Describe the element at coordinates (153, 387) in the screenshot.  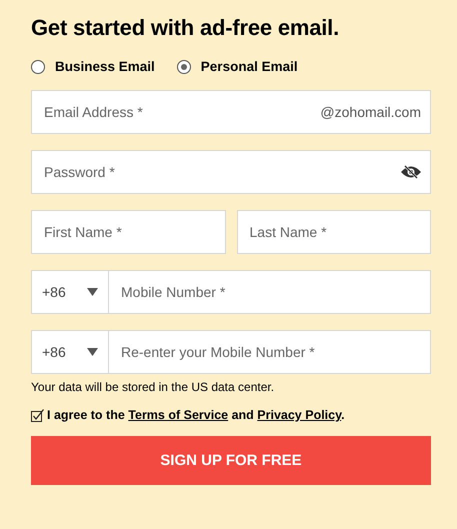
I see `data-center-note: Your data will be stored in the US data center.` at that location.